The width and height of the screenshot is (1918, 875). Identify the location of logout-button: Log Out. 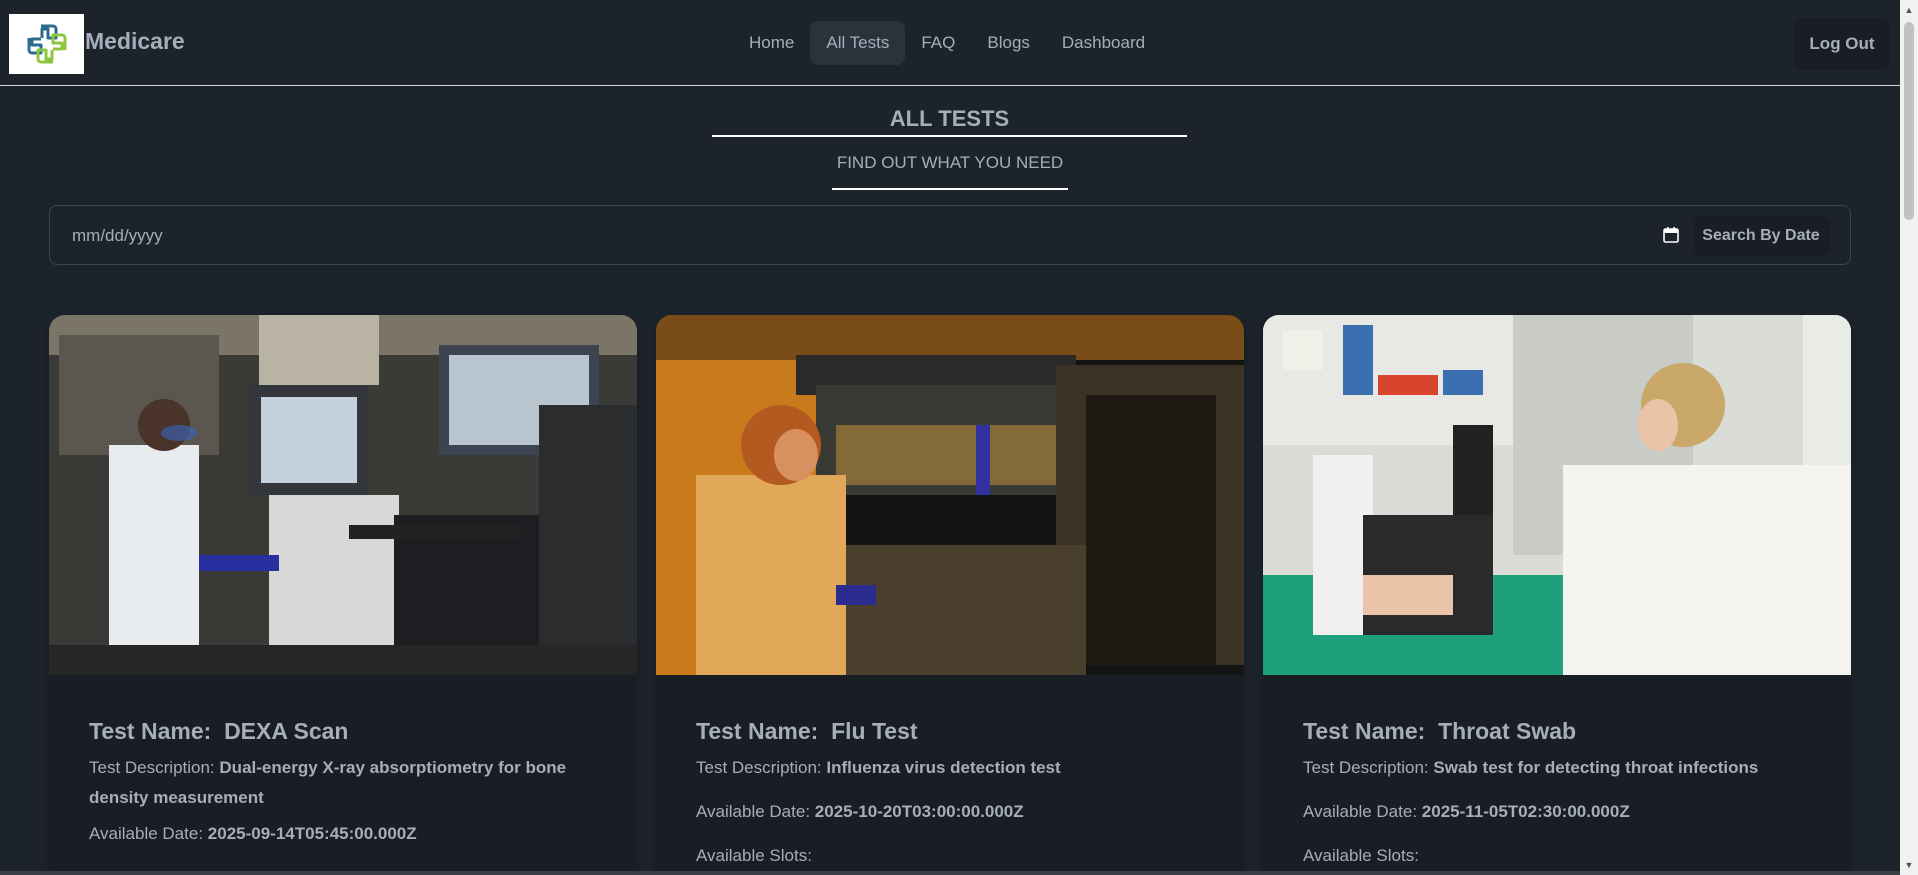
(1842, 44).